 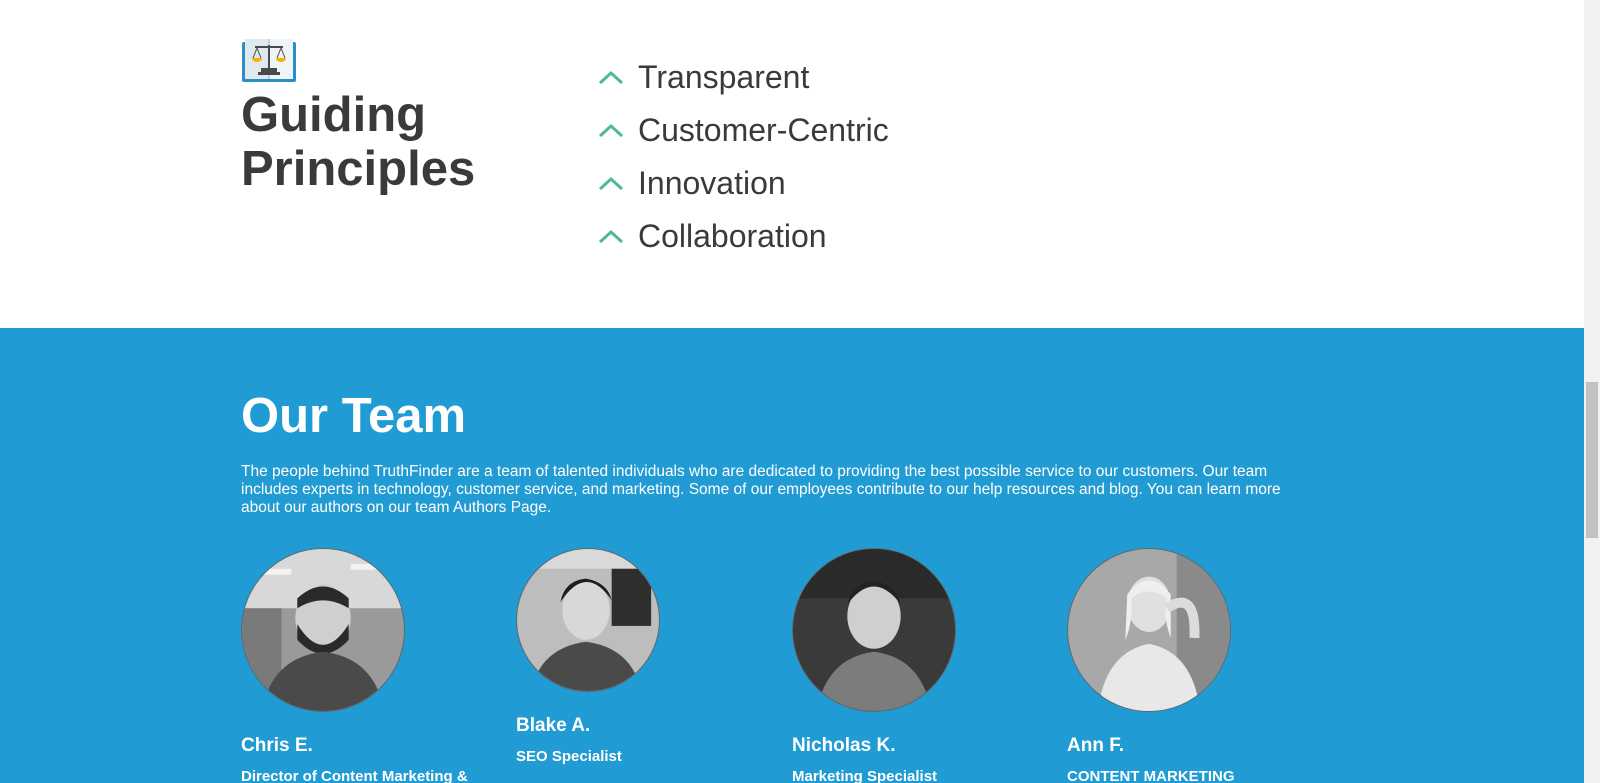 What do you see at coordinates (569, 756) in the screenshot?
I see `member-role: SEO Specialist` at bounding box center [569, 756].